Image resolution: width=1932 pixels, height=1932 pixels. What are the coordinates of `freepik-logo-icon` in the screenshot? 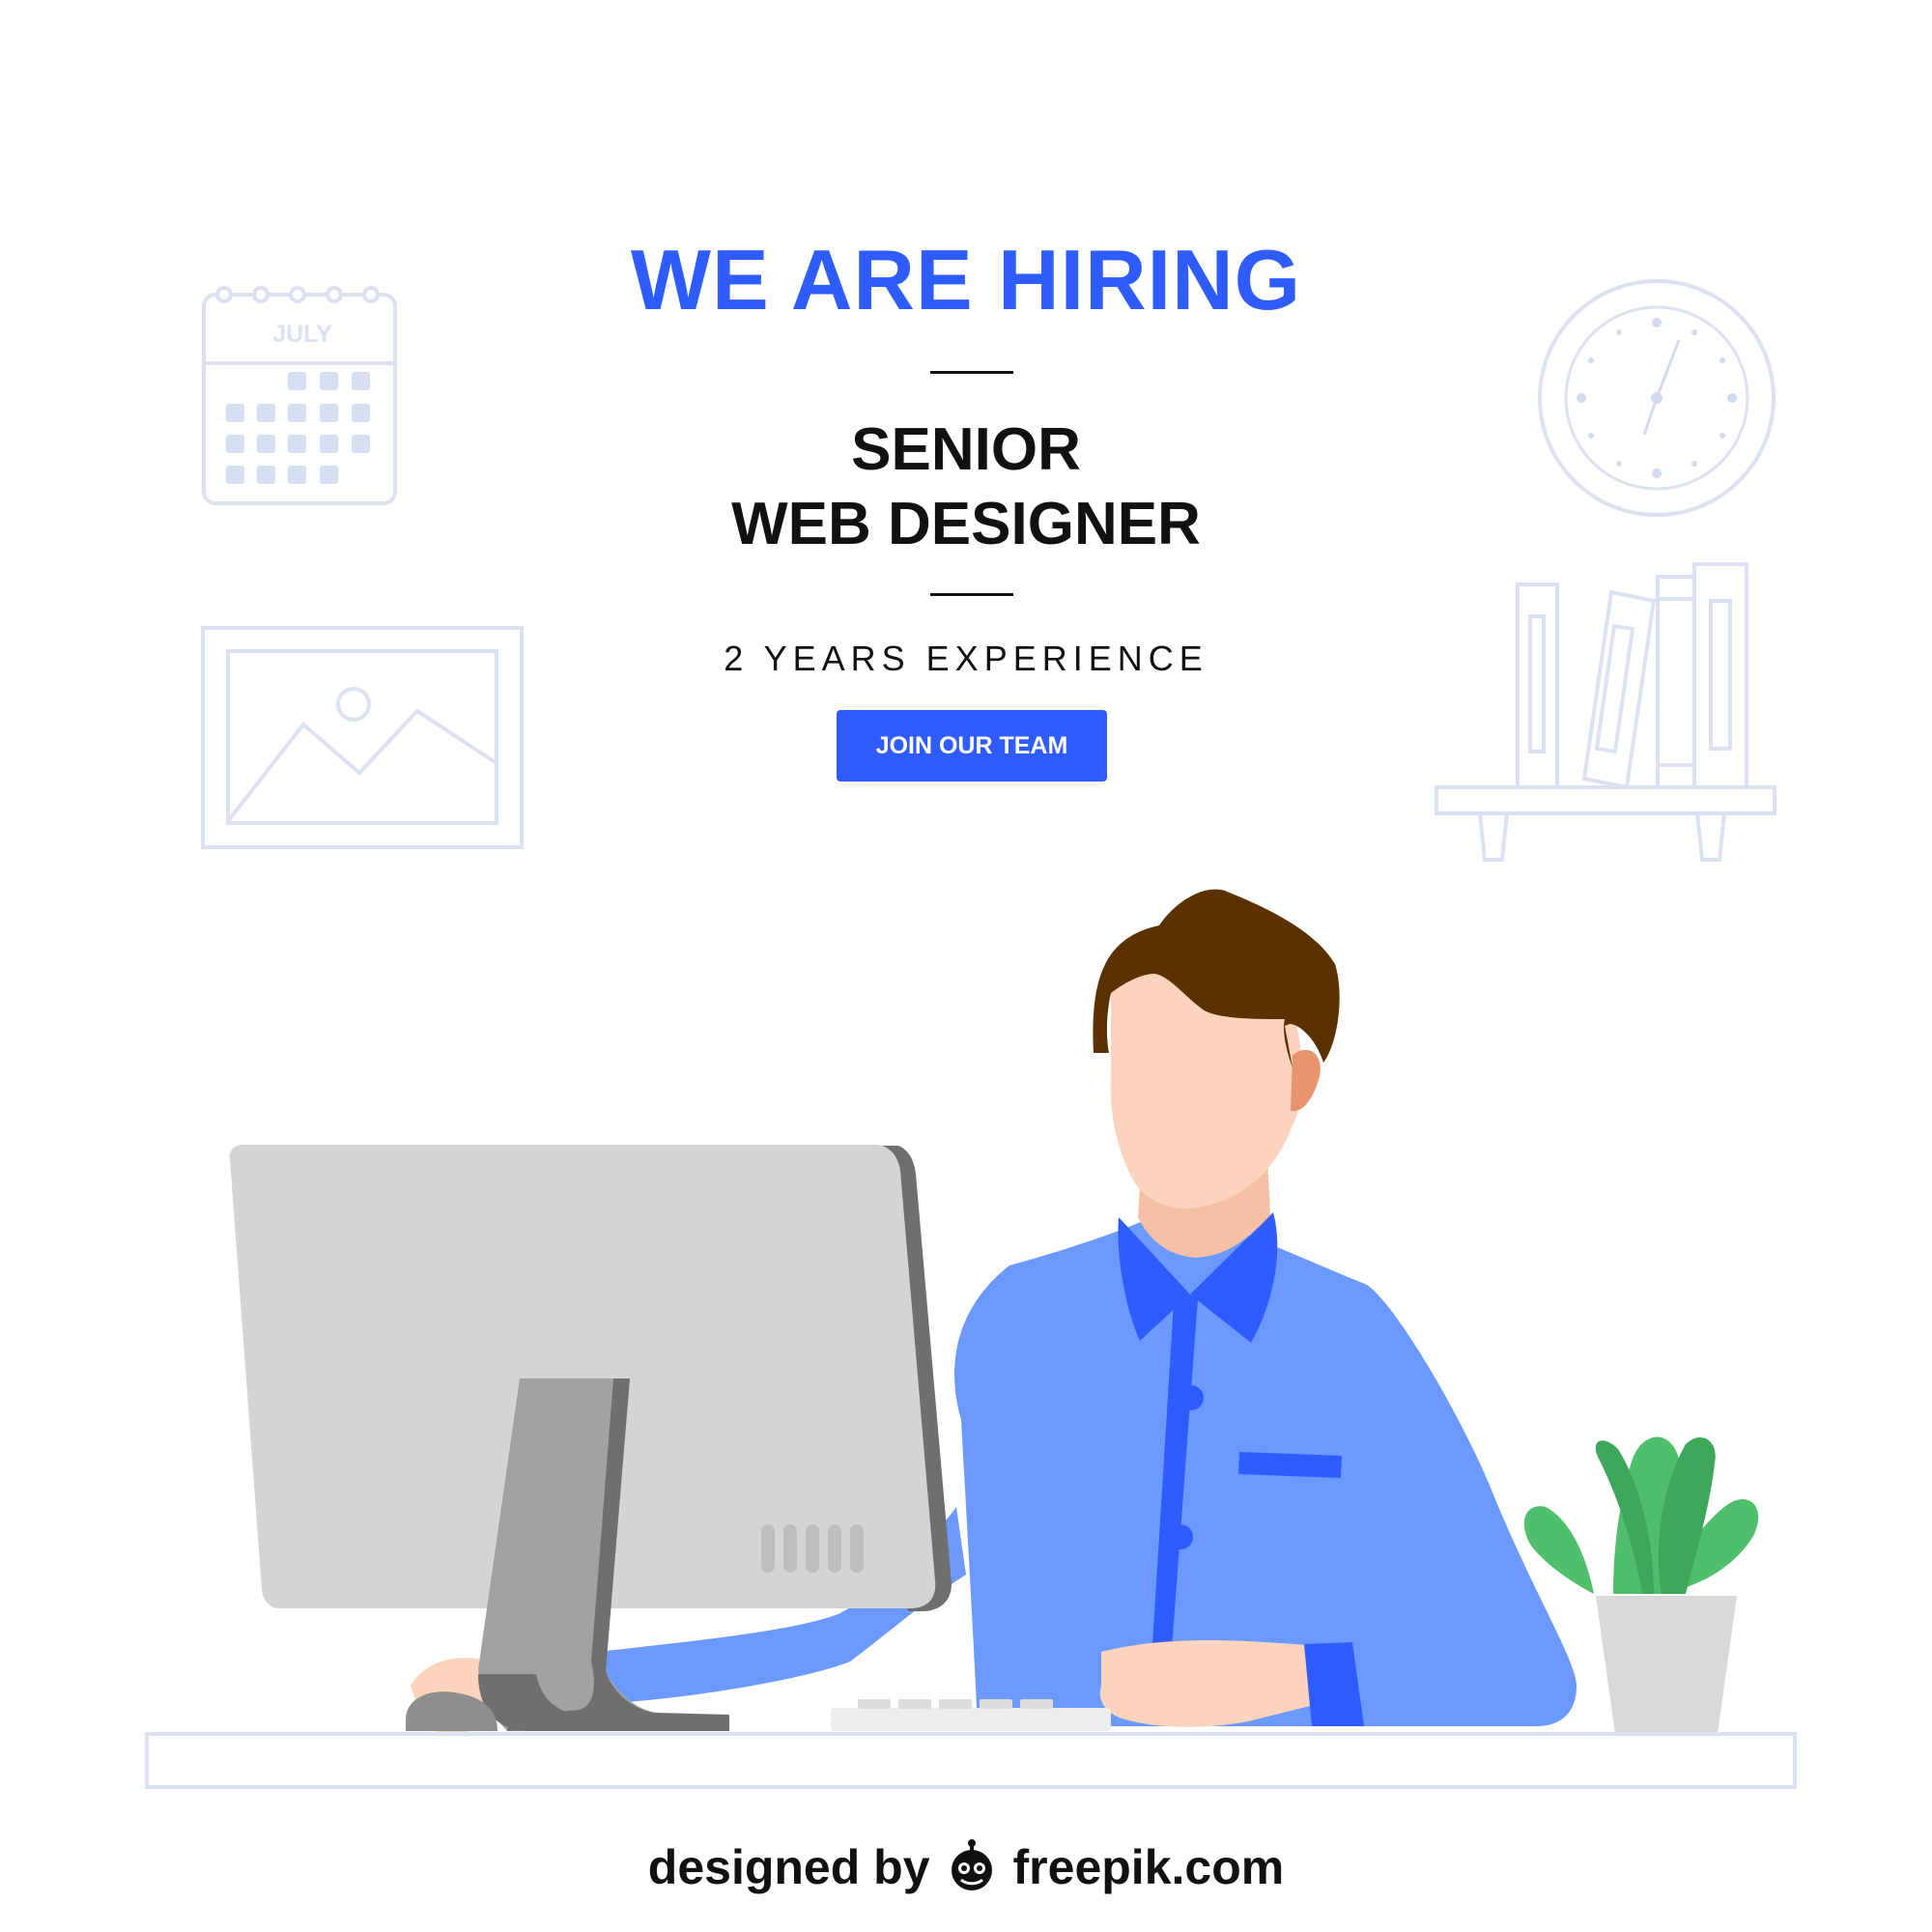 It's located at (971, 1864).